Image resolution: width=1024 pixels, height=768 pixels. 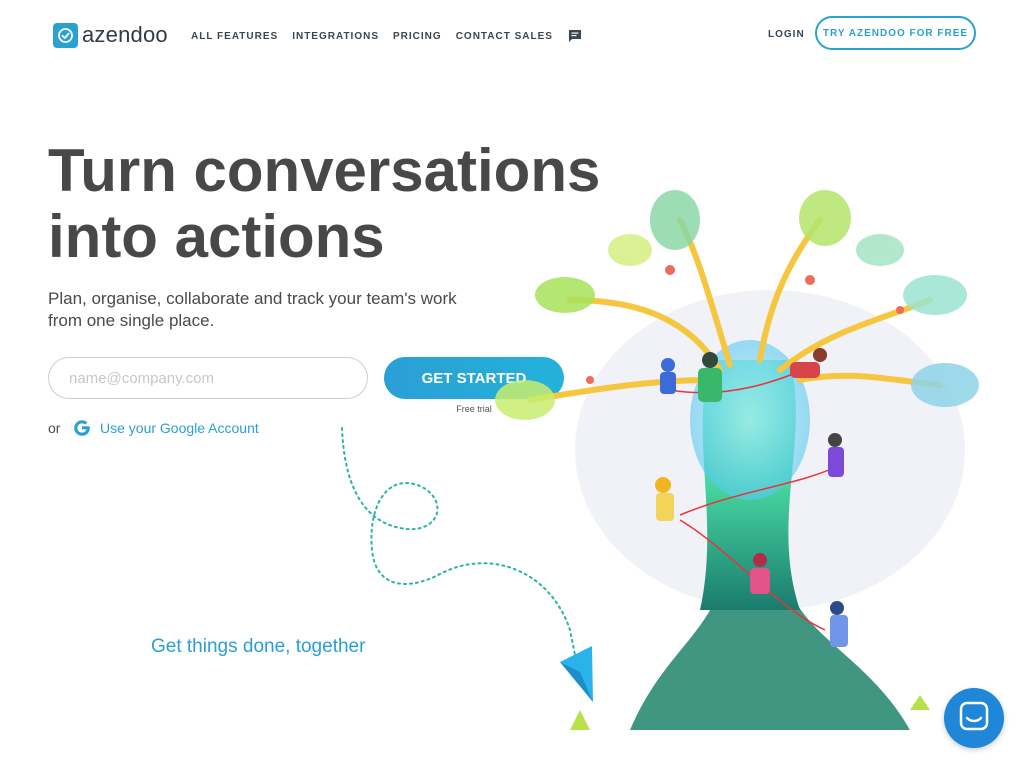 What do you see at coordinates (234, 36) in the screenshot?
I see `nav-all-features: ALL FEATURES` at bounding box center [234, 36].